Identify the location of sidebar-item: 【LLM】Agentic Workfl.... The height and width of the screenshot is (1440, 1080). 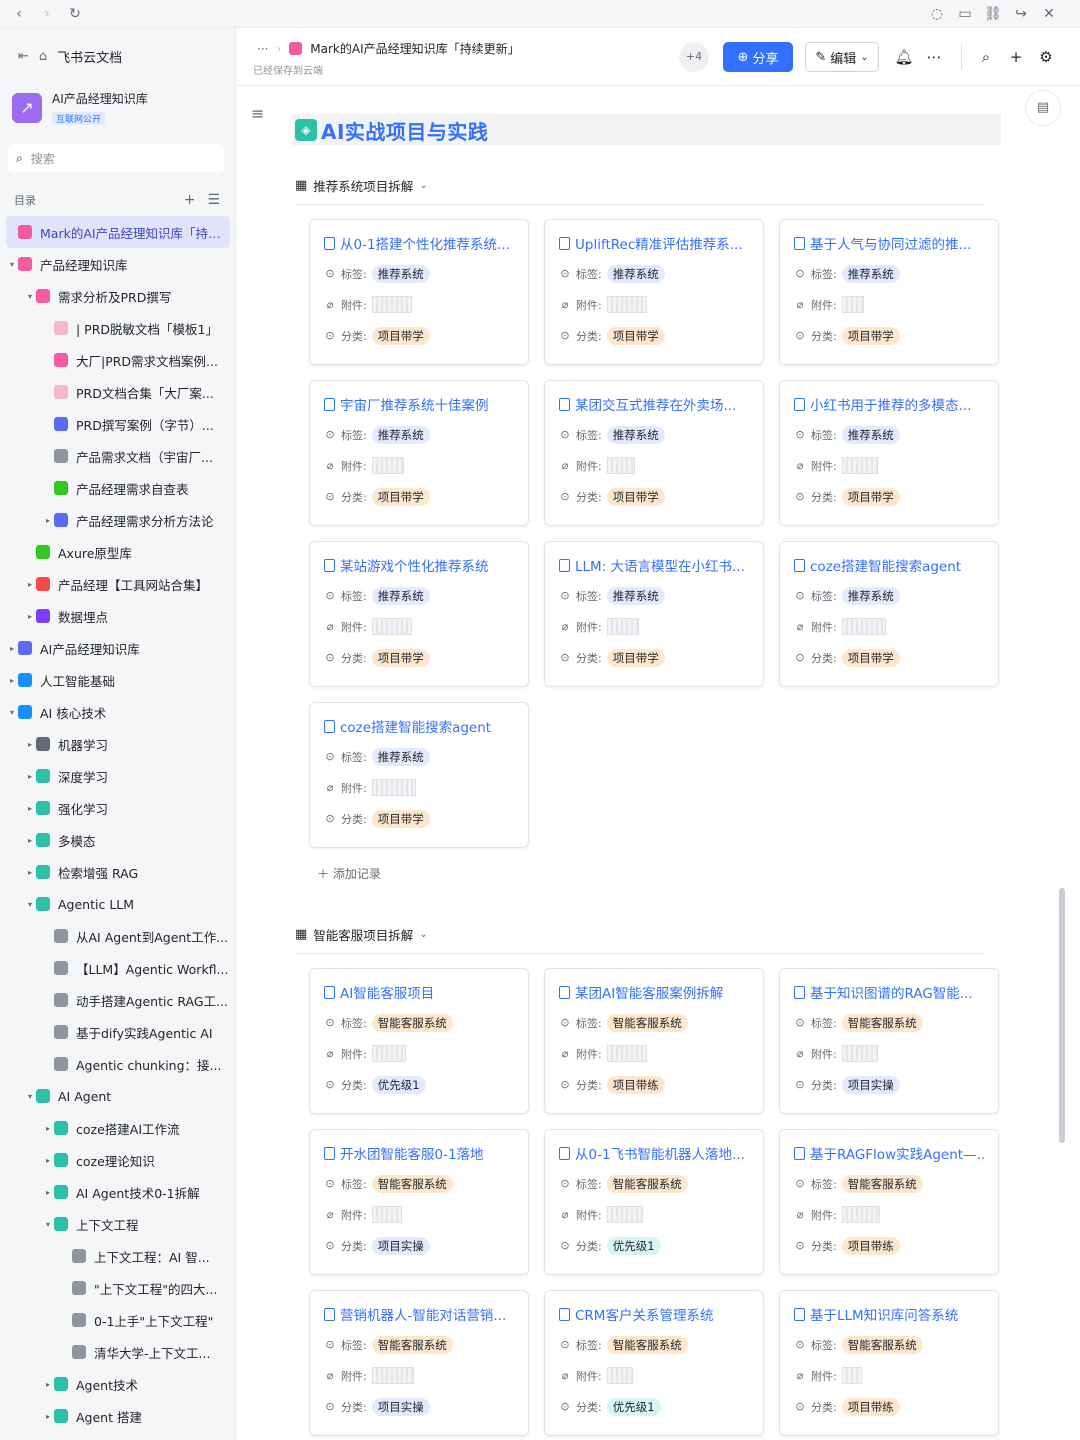
(118, 968).